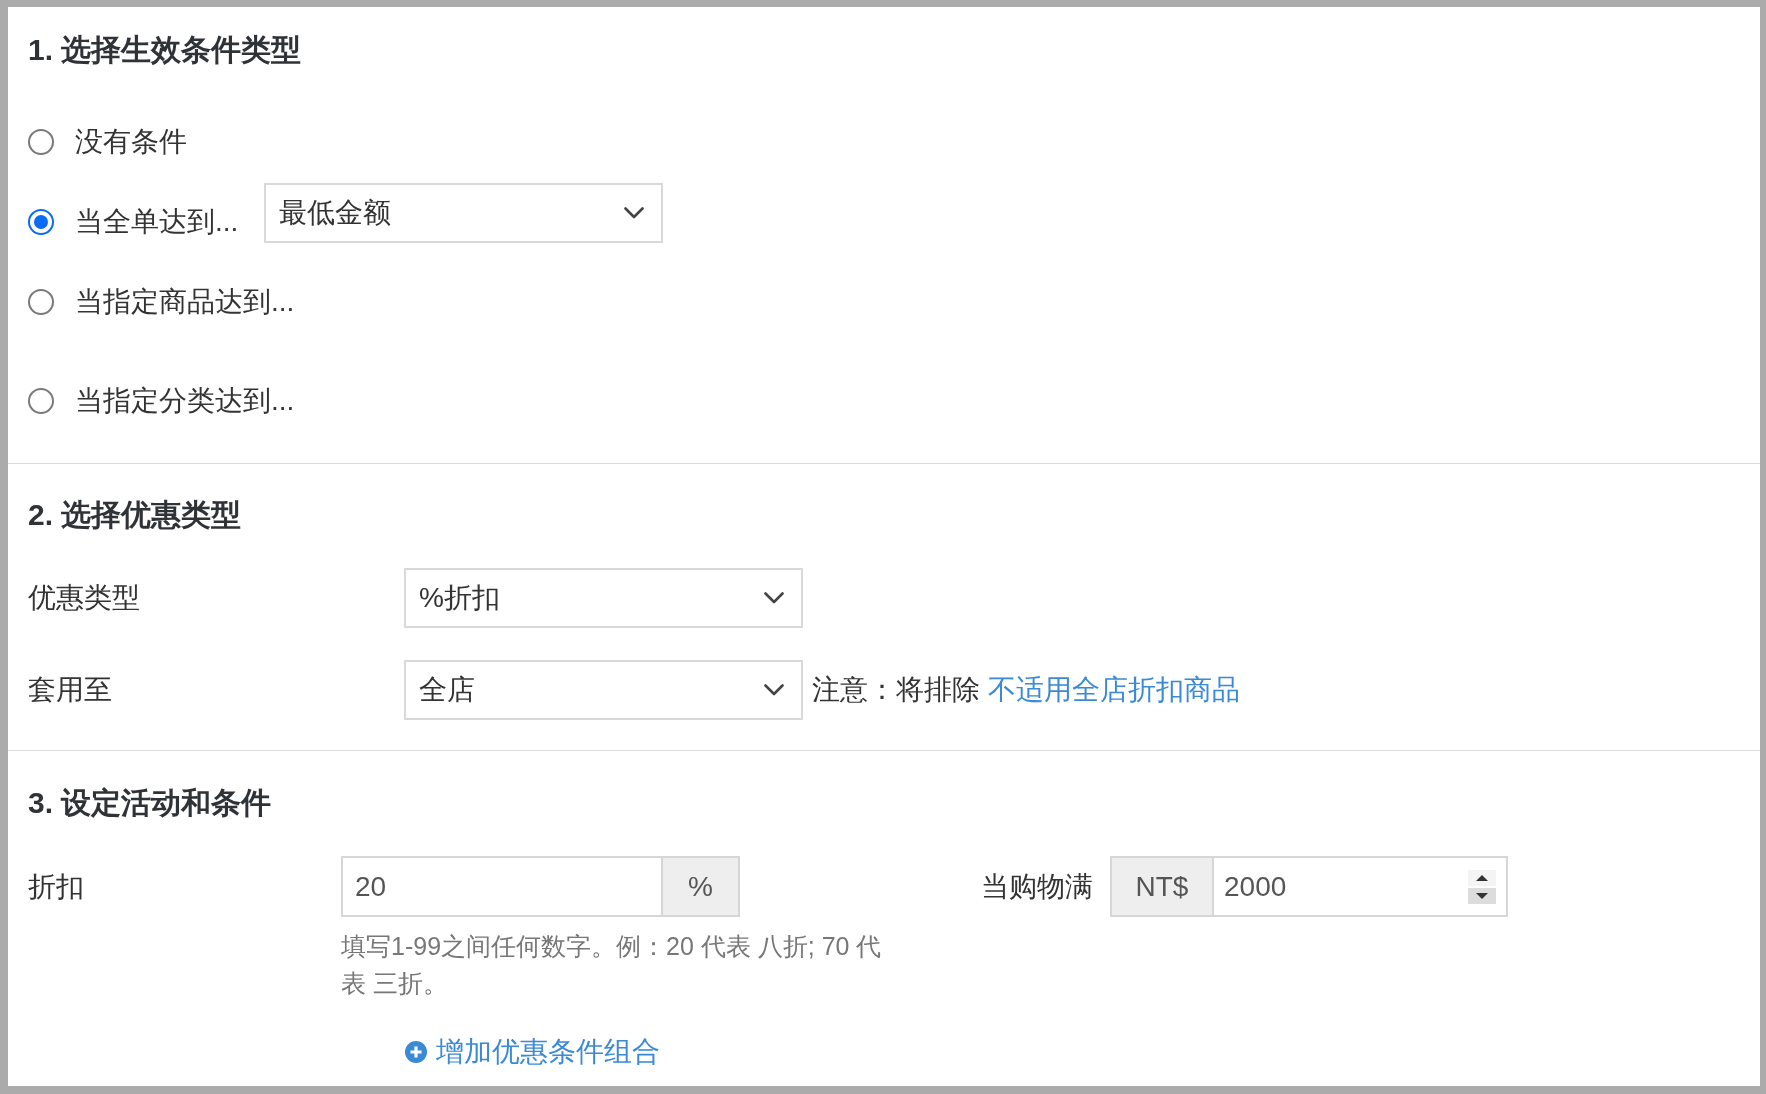 Image resolution: width=1766 pixels, height=1094 pixels. I want to click on select-dropdown: 全店, so click(603, 690).